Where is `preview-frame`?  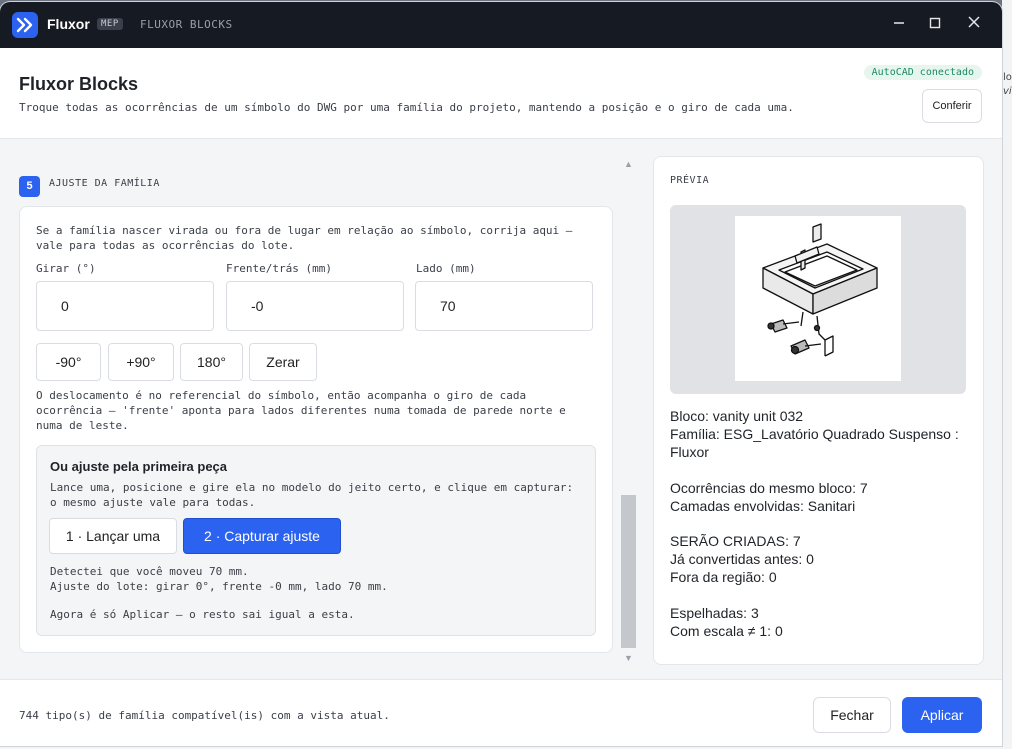
preview-frame is located at coordinates (818, 299).